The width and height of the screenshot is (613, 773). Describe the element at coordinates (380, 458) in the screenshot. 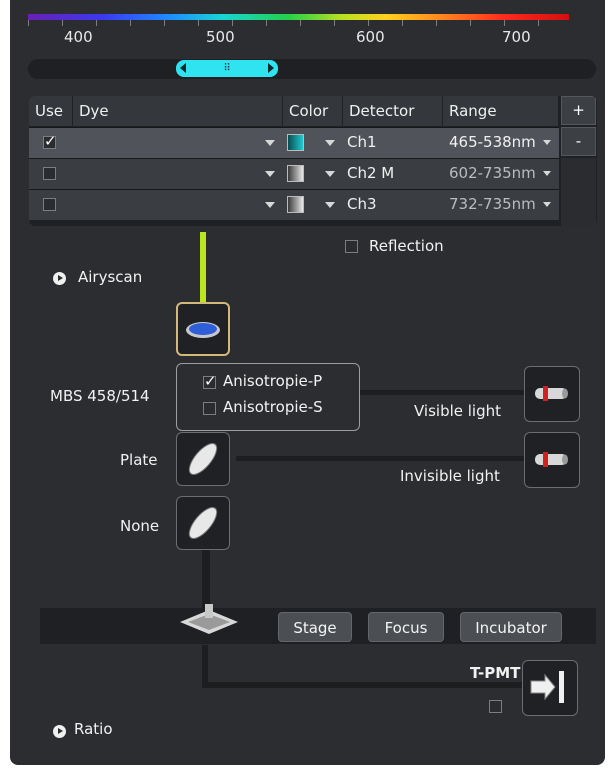

I see `invisible-light-path` at that location.